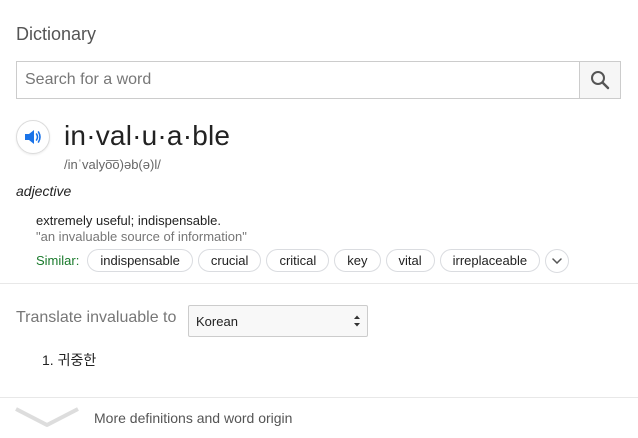 The height and width of the screenshot is (438, 638). I want to click on language-select-value: Korean, so click(217, 321).